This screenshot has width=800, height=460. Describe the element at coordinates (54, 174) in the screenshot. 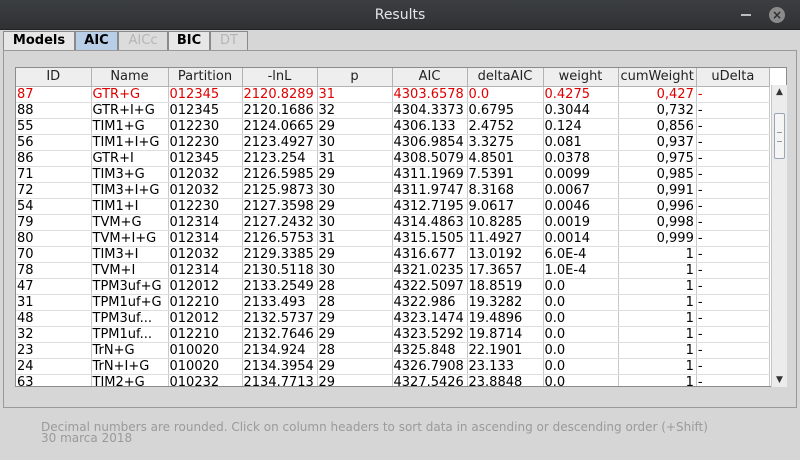

I see `table-cell: 71` at that location.